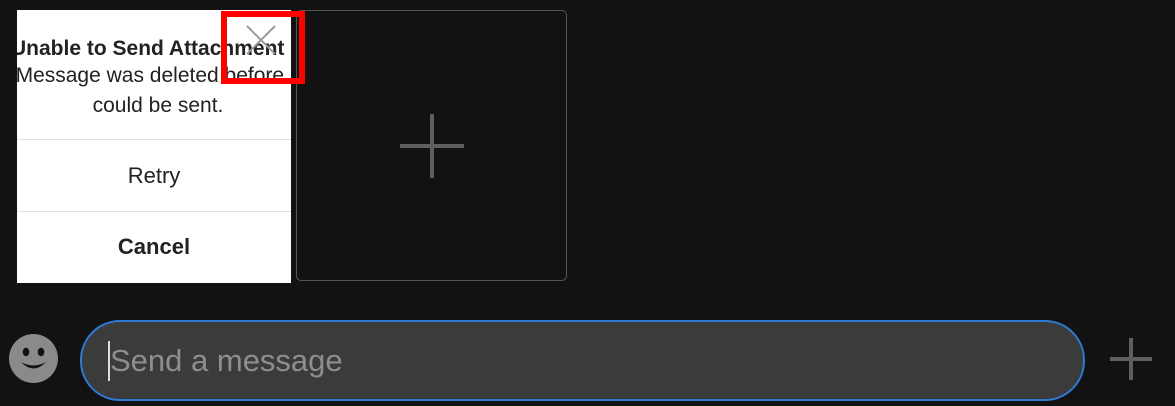 The height and width of the screenshot is (406, 1175). I want to click on retry-button: Retry, so click(154, 176).